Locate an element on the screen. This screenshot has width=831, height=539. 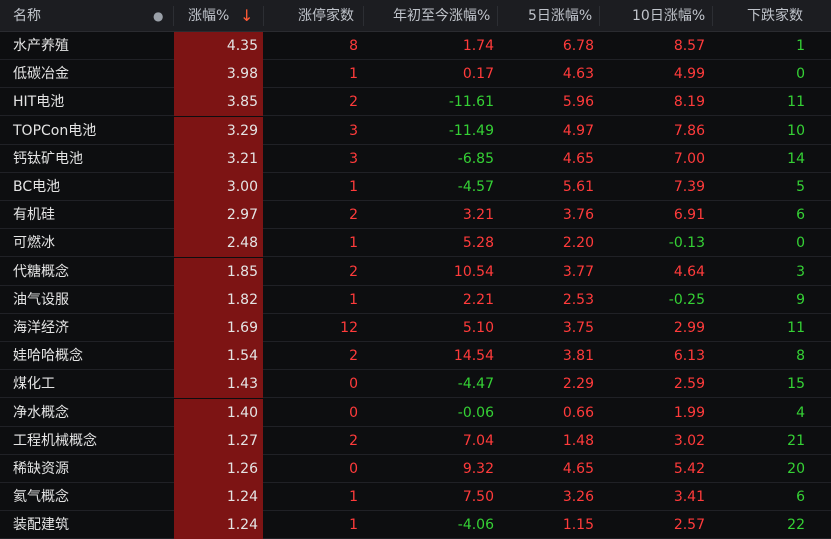
cell-d5: 5.96 is located at coordinates (578, 102).